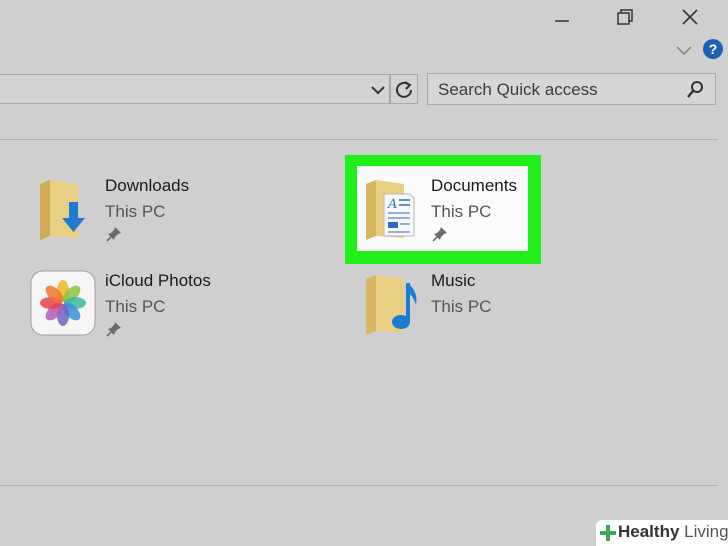 The image size is (728, 546). I want to click on search-input: Search Quick access, so click(571, 89).